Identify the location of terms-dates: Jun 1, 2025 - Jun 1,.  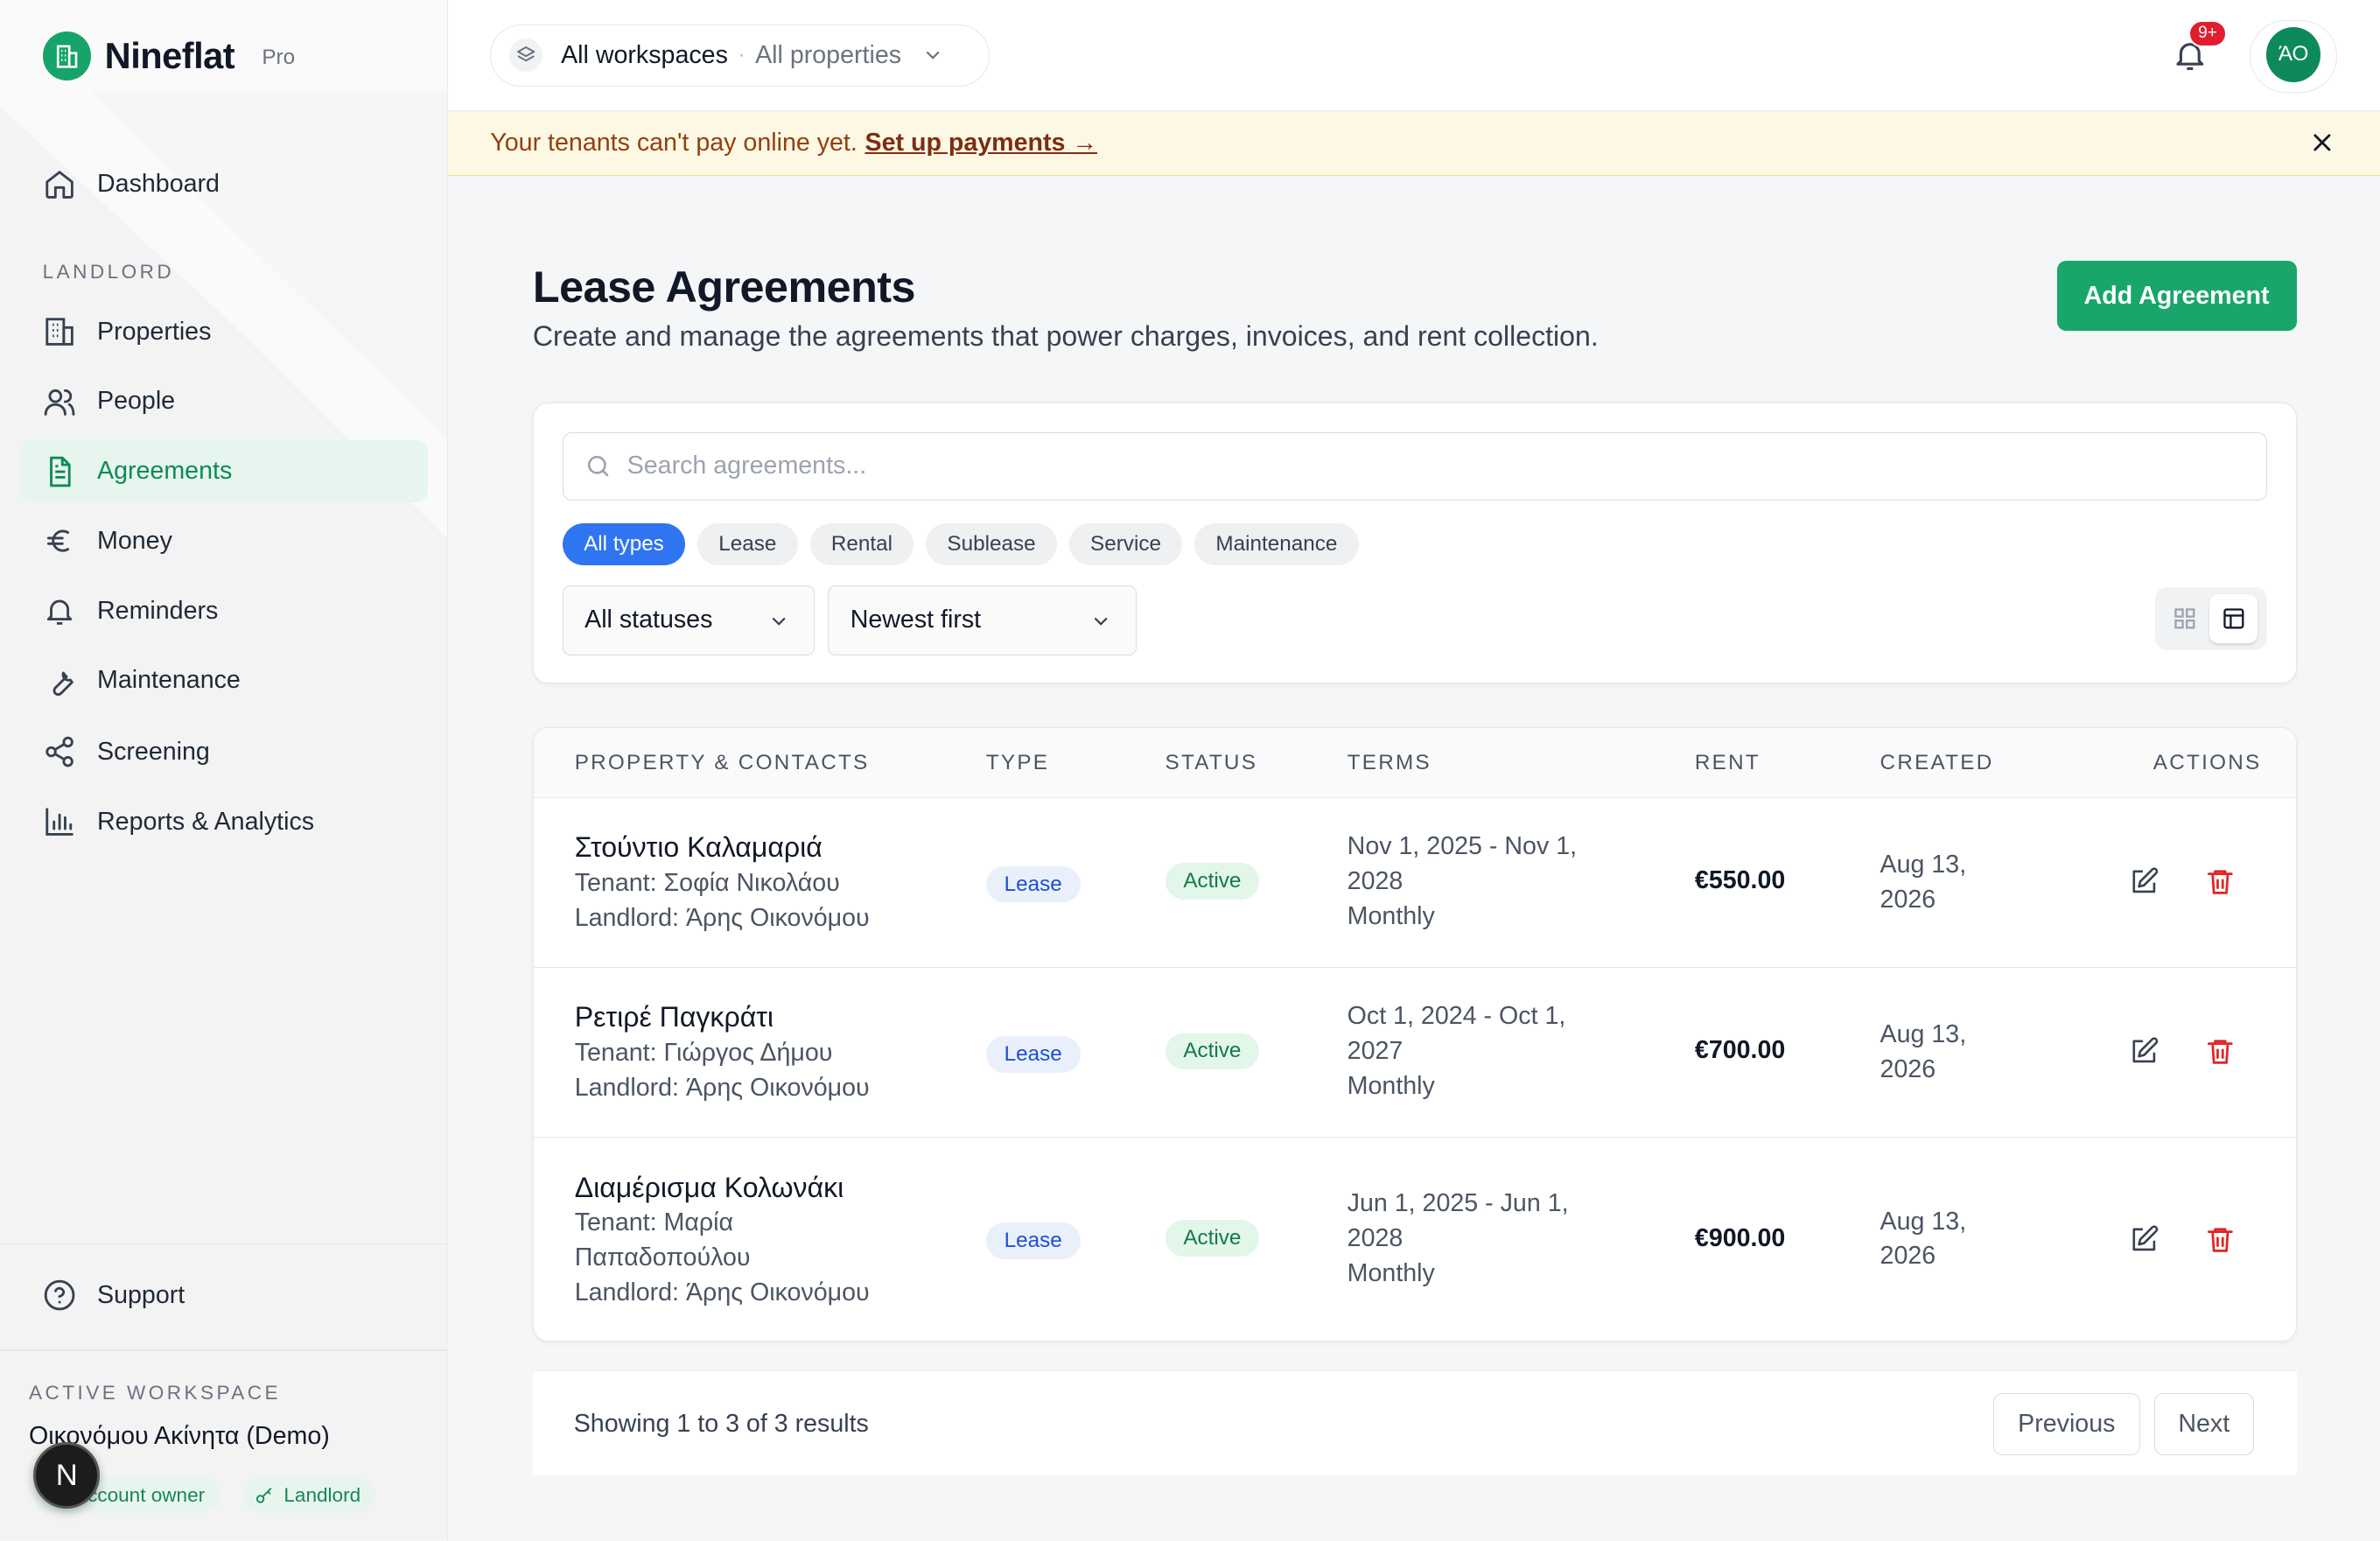
(1458, 1202).